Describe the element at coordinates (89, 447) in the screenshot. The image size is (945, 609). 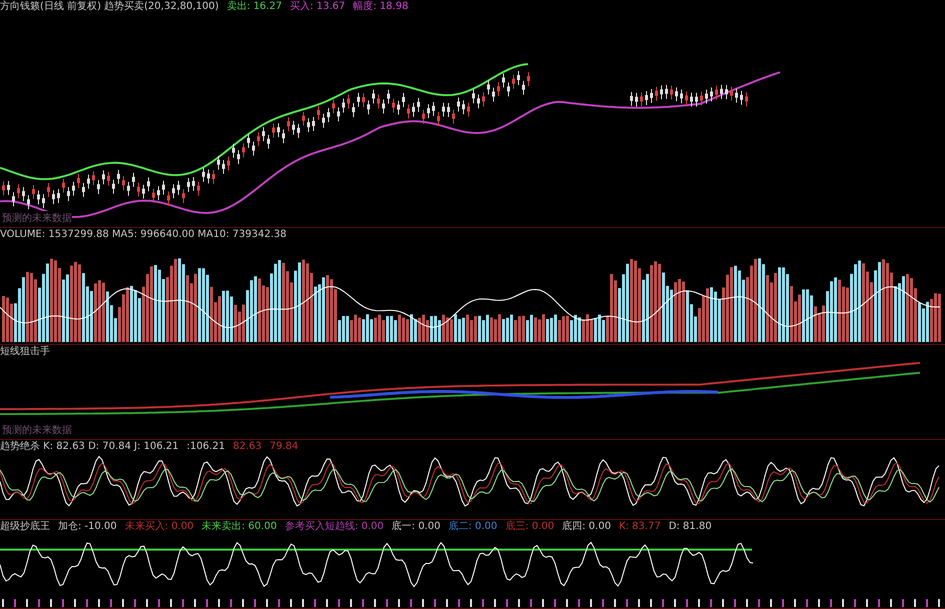
I see `indicator-label: 趋势绝杀 K: 82.63 D: 70.84 J: 106.21` at that location.